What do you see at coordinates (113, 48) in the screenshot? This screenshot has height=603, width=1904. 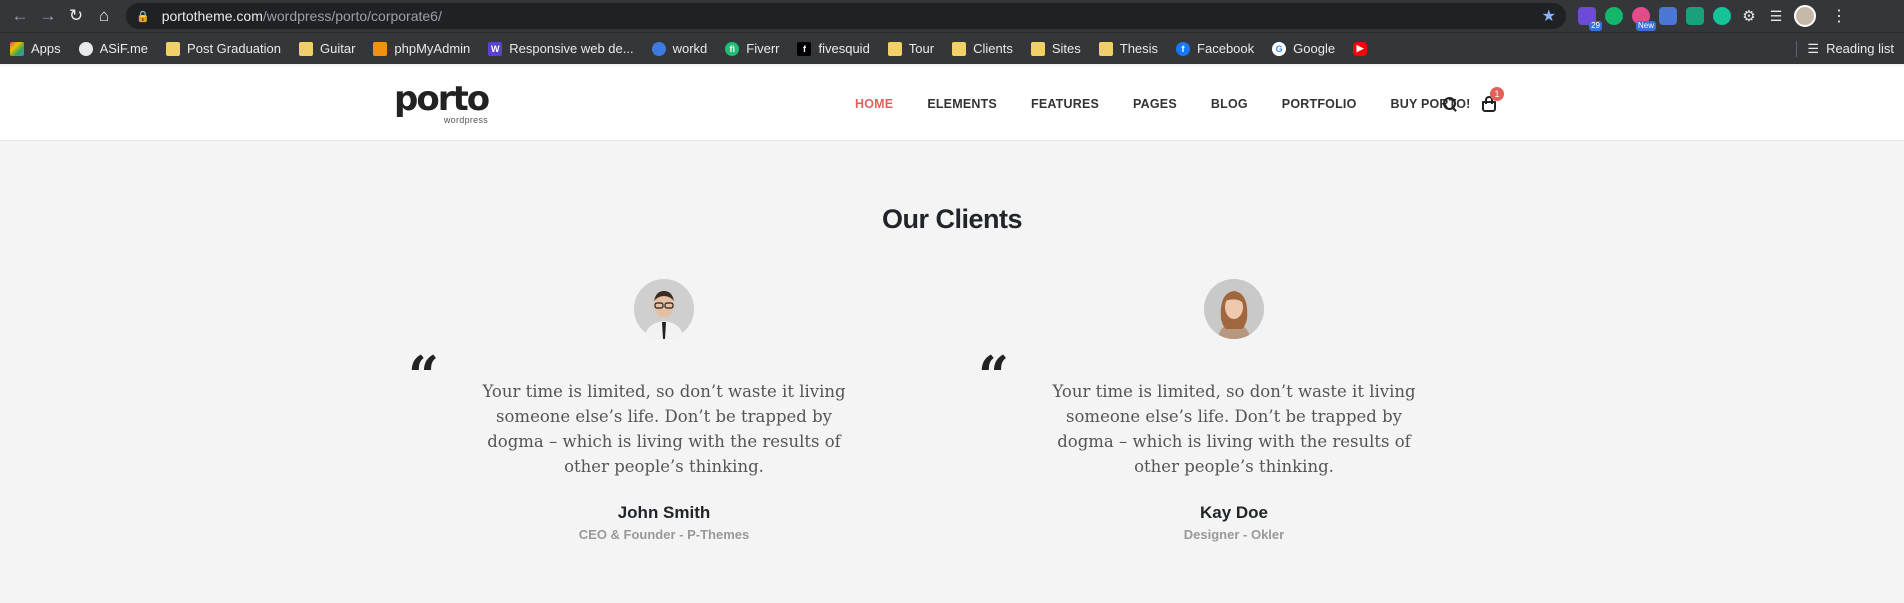 I see `bookmark-asif: ASiF.me` at bounding box center [113, 48].